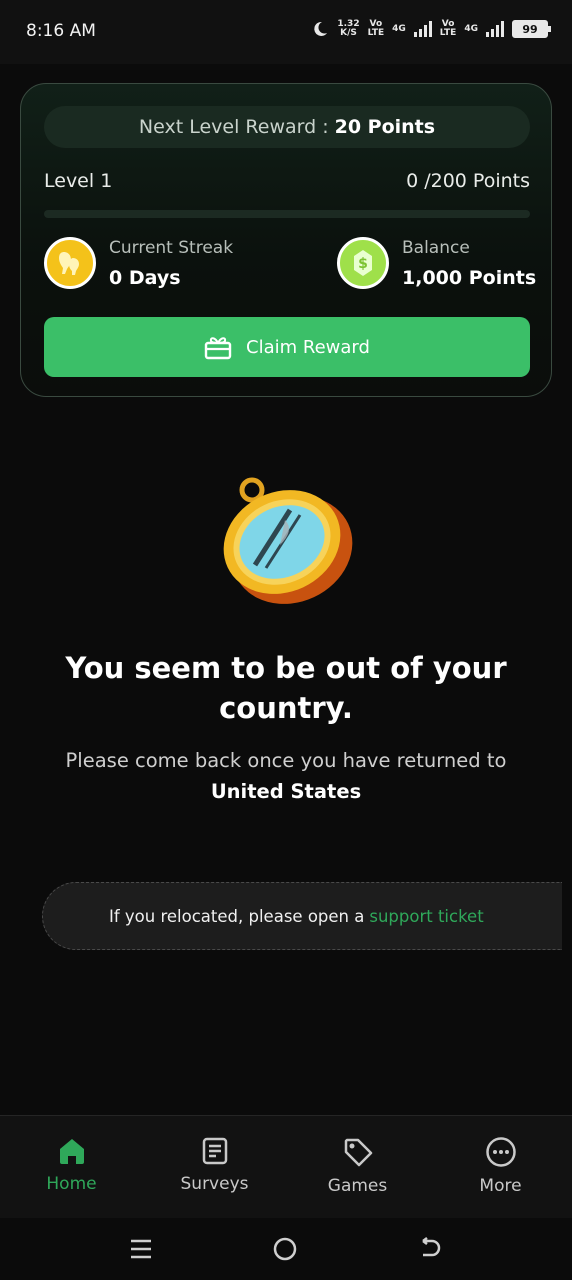 The image size is (572, 1280). What do you see at coordinates (145, 277) in the screenshot?
I see `streak-value: 0 Days` at bounding box center [145, 277].